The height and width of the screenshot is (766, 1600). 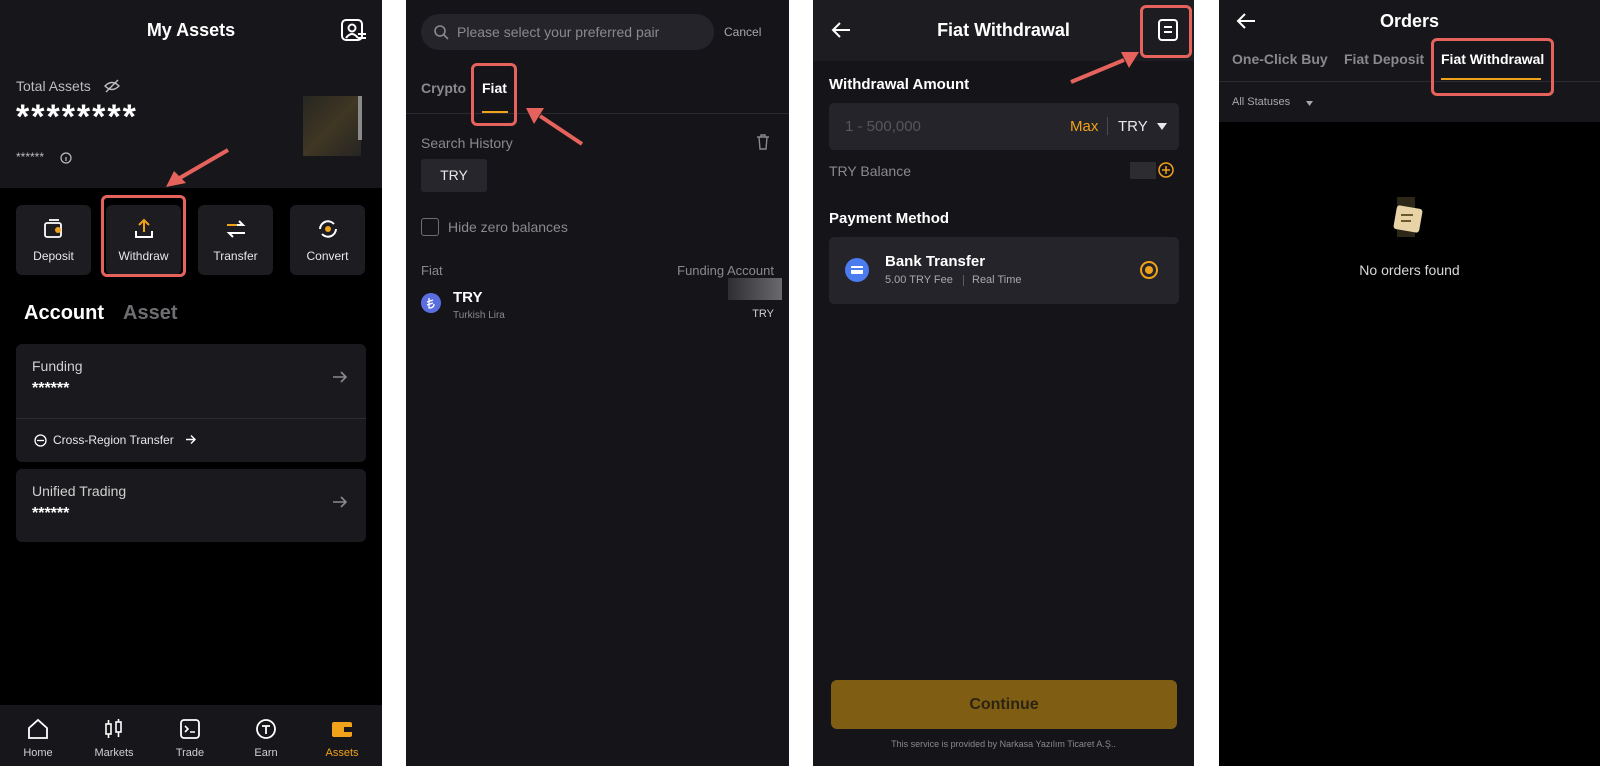 What do you see at coordinates (763, 314) in the screenshot?
I see `balance-currency: TRY` at bounding box center [763, 314].